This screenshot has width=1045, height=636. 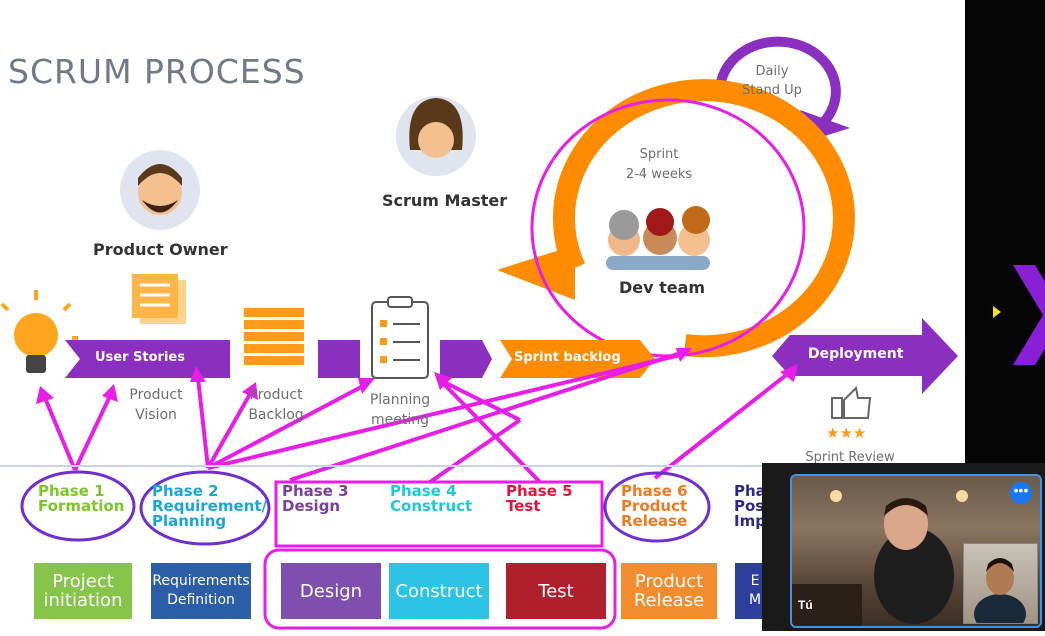 I want to click on phase-1-line-2: Formation, so click(x=81, y=506).